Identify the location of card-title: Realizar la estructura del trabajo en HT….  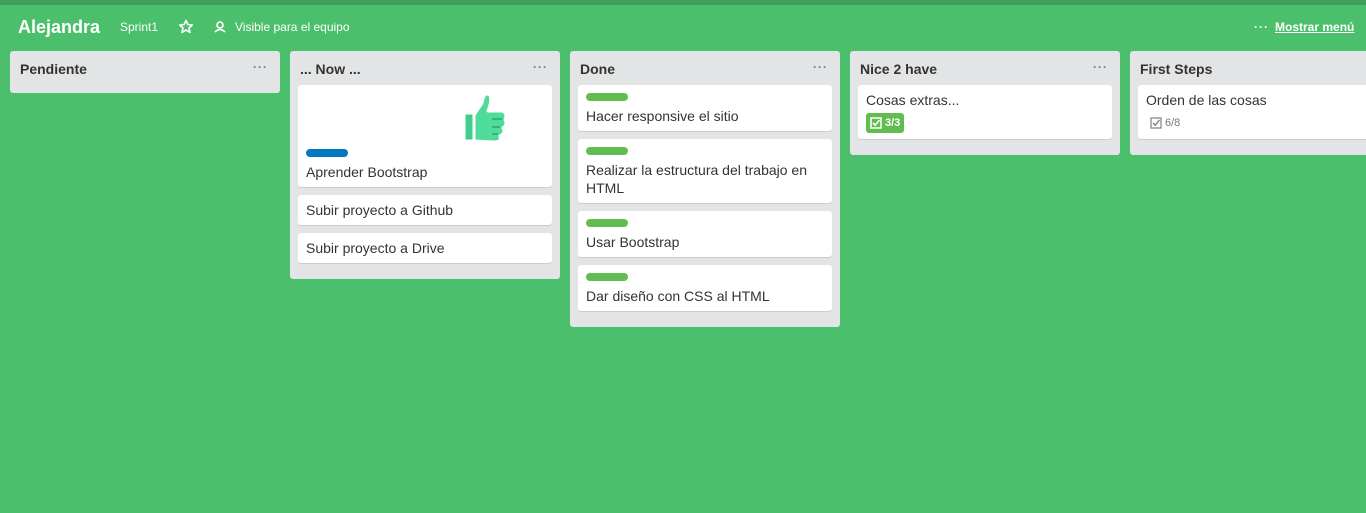
(697, 179).